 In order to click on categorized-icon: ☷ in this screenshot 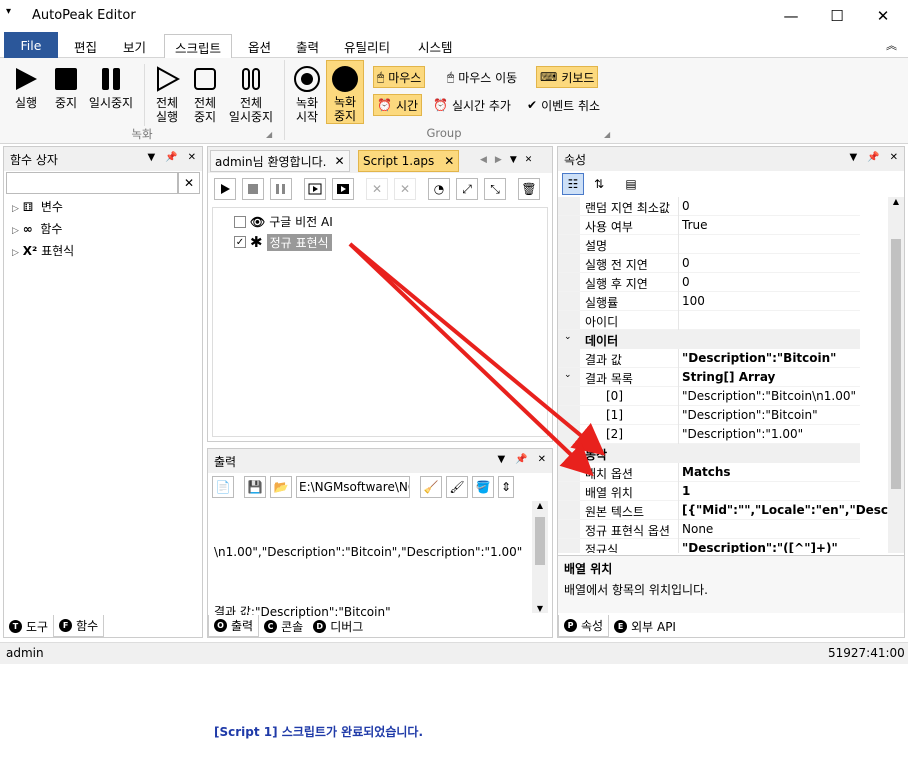, I will do `click(573, 184)`.